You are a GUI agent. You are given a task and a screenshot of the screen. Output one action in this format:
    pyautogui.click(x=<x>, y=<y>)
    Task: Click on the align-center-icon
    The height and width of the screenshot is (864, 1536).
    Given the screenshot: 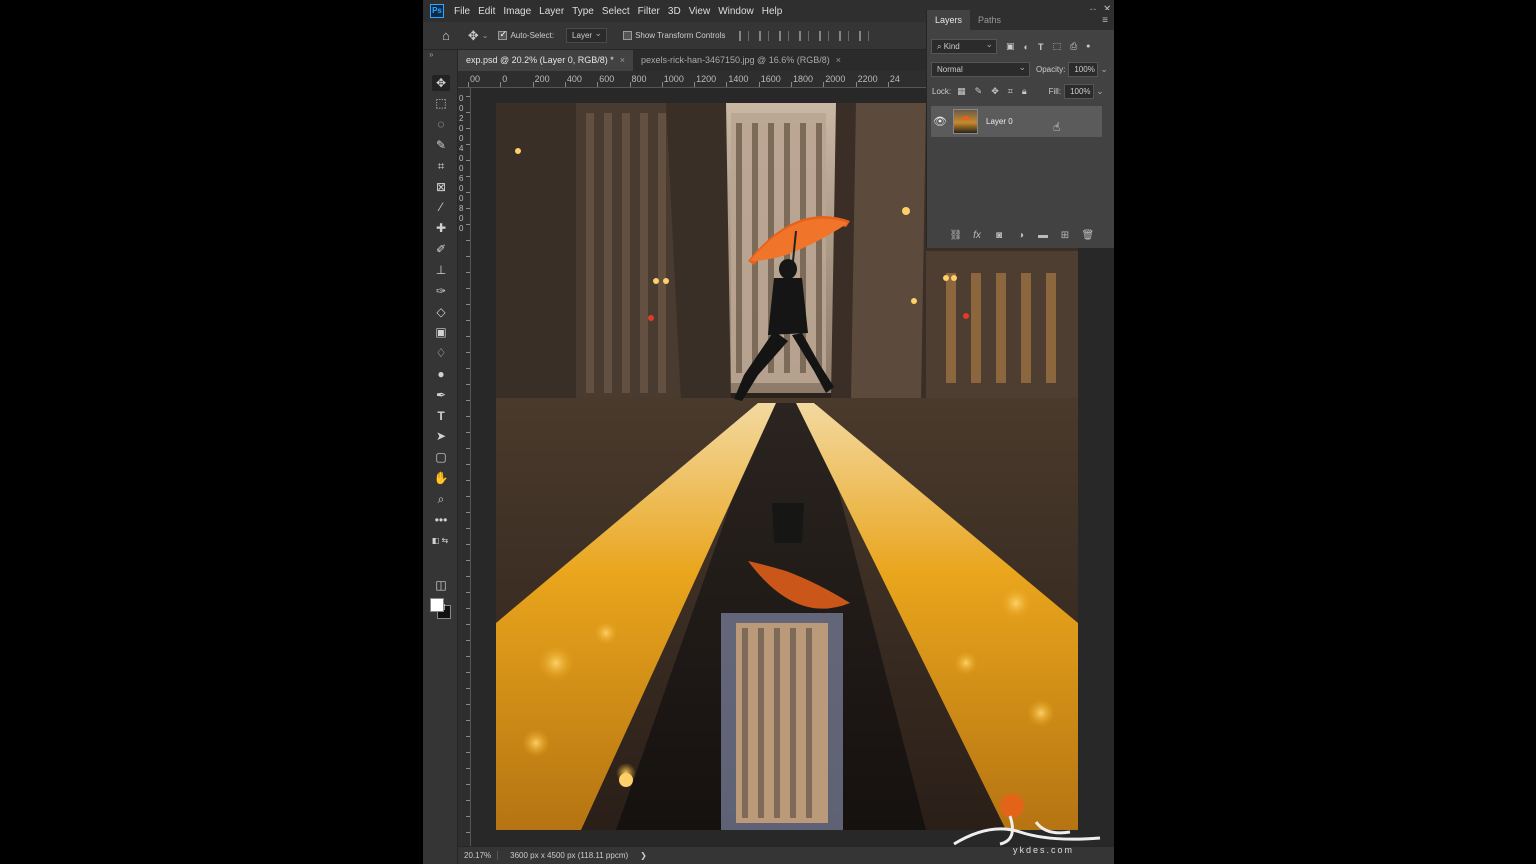 What is the action you would take?
    pyautogui.click(x=764, y=35)
    